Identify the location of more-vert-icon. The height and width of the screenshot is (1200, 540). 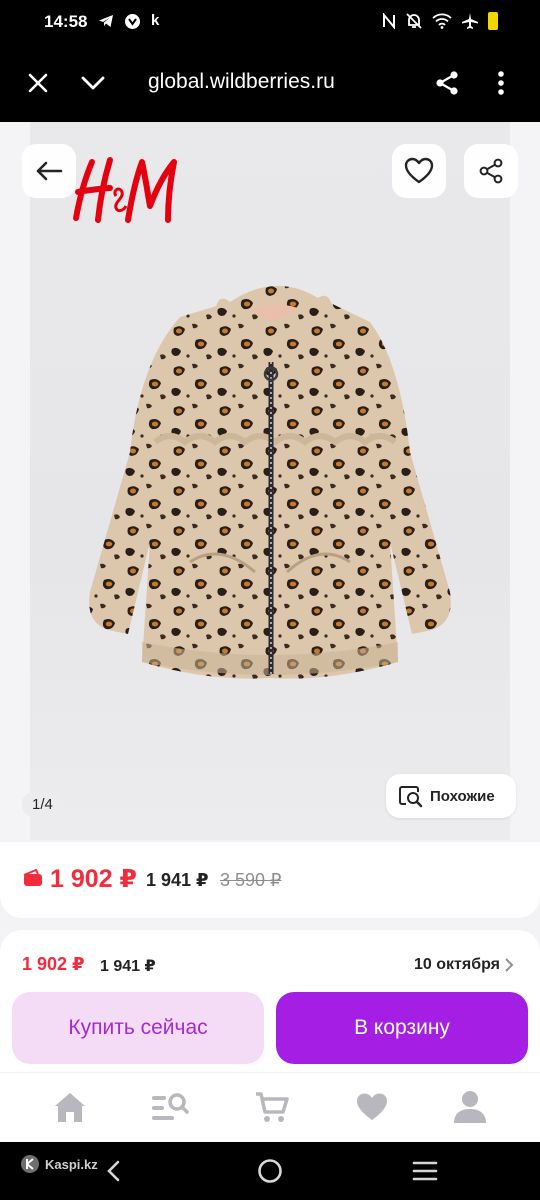
(501, 83).